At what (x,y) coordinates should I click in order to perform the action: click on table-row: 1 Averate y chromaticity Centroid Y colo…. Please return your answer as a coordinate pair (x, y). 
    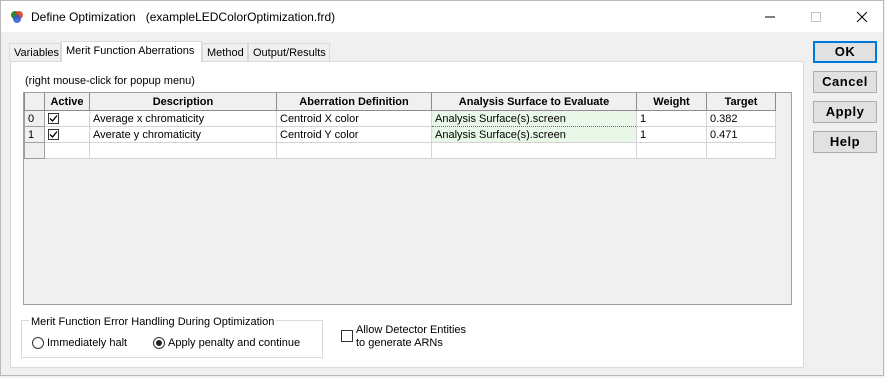
    Looking at the image, I should click on (400, 134).